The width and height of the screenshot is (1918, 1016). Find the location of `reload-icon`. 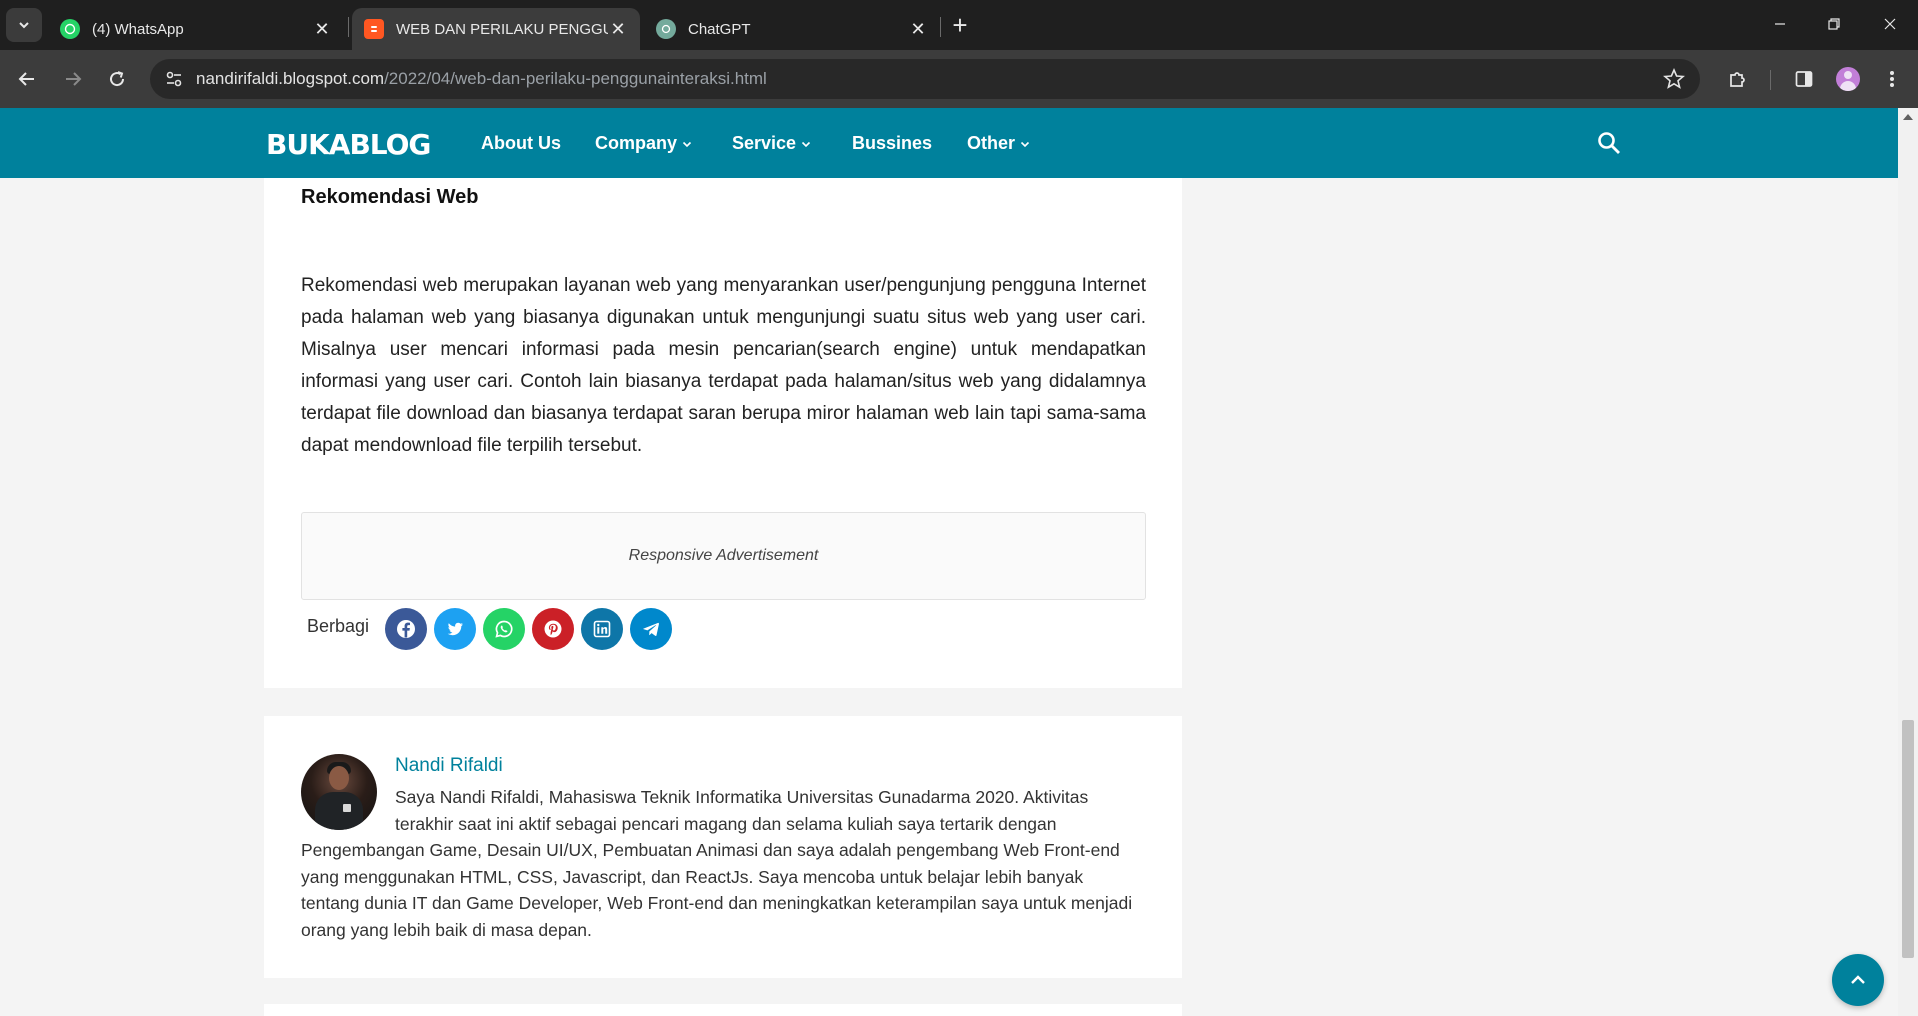

reload-icon is located at coordinates (117, 79).